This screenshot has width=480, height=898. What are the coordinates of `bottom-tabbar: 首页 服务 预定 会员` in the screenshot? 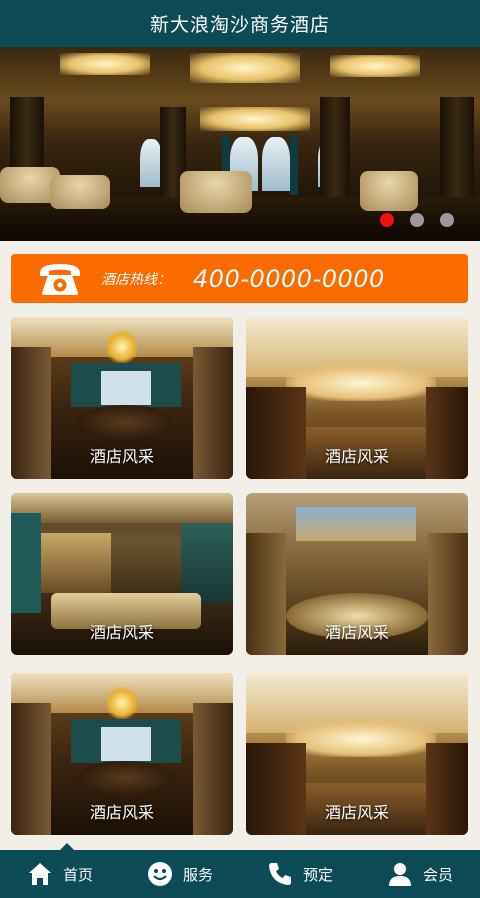 It's located at (240, 870).